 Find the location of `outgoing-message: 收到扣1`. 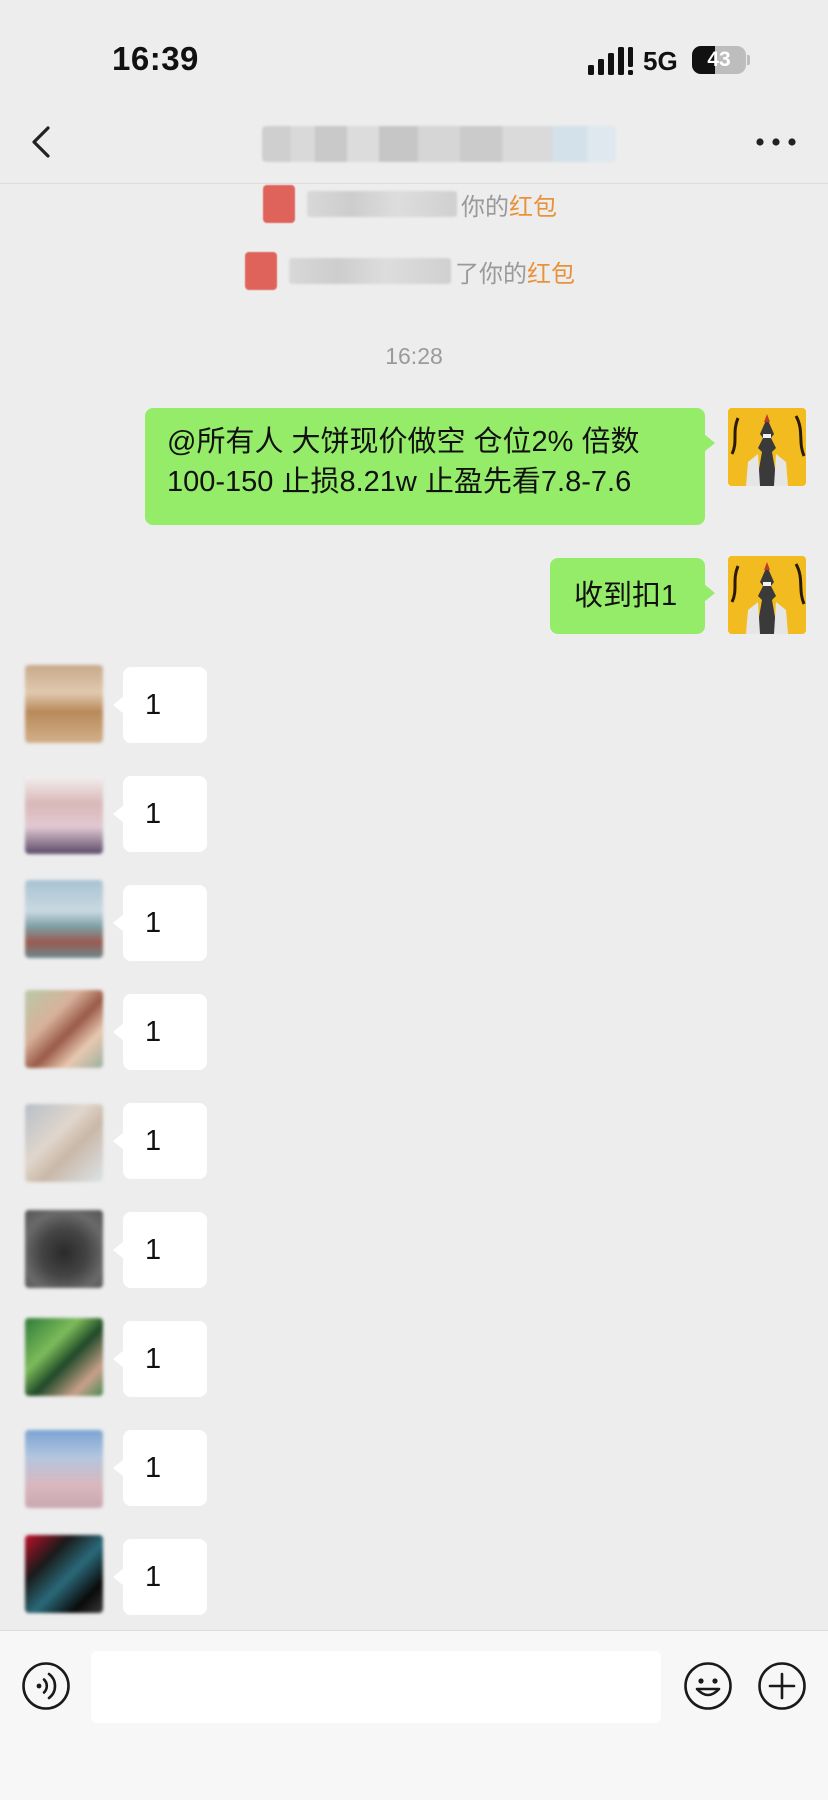

outgoing-message: 收到扣1 is located at coordinates (632, 596).